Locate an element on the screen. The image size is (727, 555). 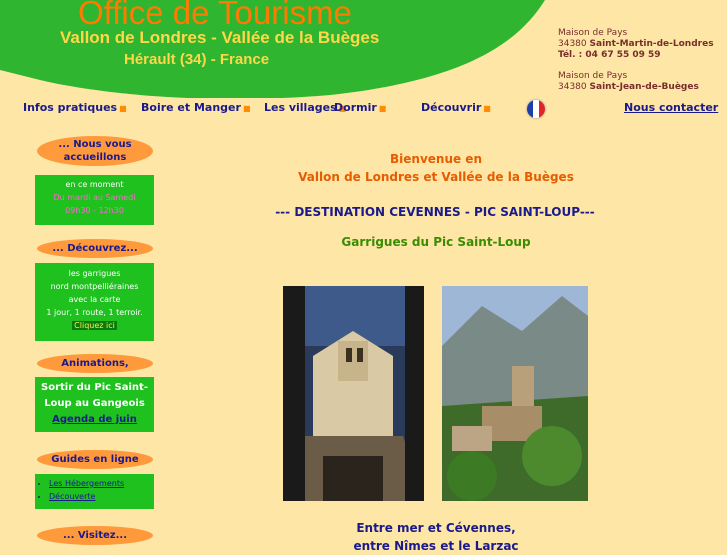
events-line: Loup au Gangeois is located at coordinates (94, 403).